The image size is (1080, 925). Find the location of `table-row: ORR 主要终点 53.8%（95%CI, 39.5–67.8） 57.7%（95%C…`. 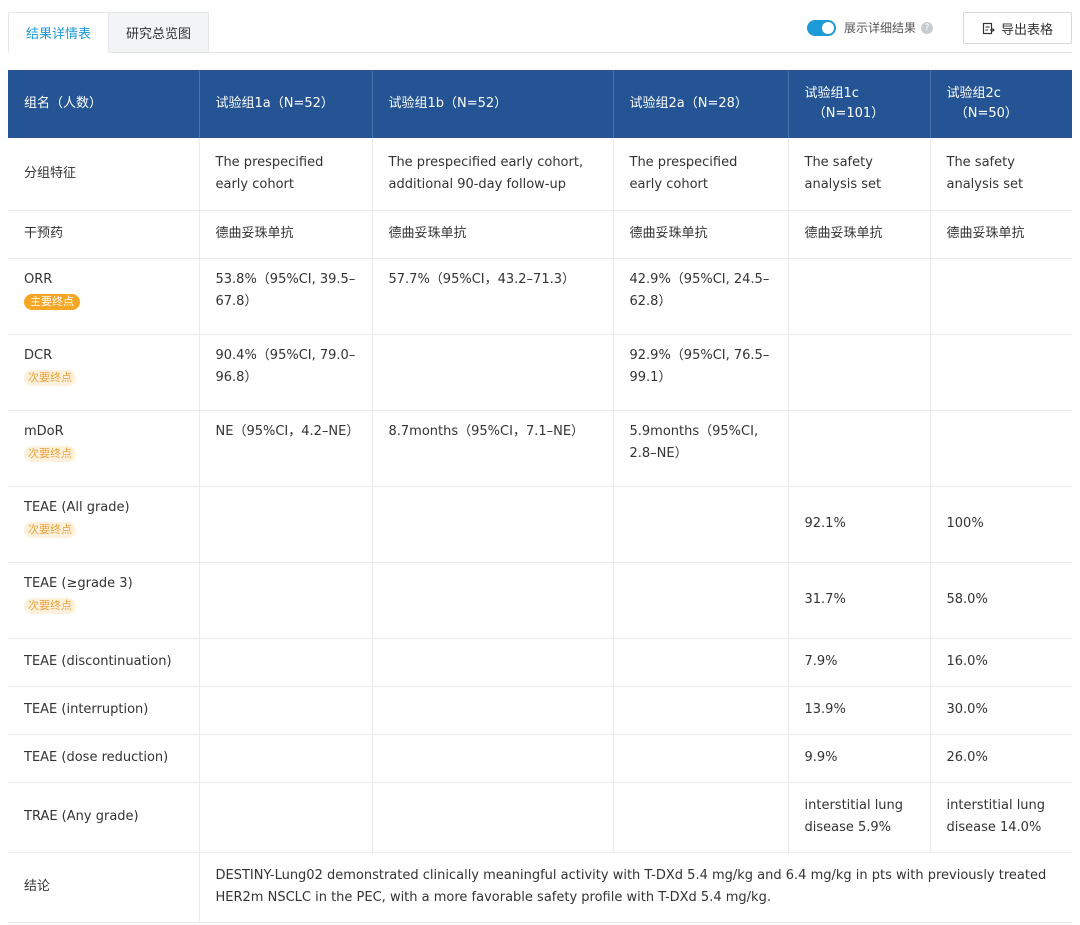

table-row: ORR 主要终点 53.8%（95%CI, 39.5–67.8） 57.7%（95%C… is located at coordinates (540, 296).